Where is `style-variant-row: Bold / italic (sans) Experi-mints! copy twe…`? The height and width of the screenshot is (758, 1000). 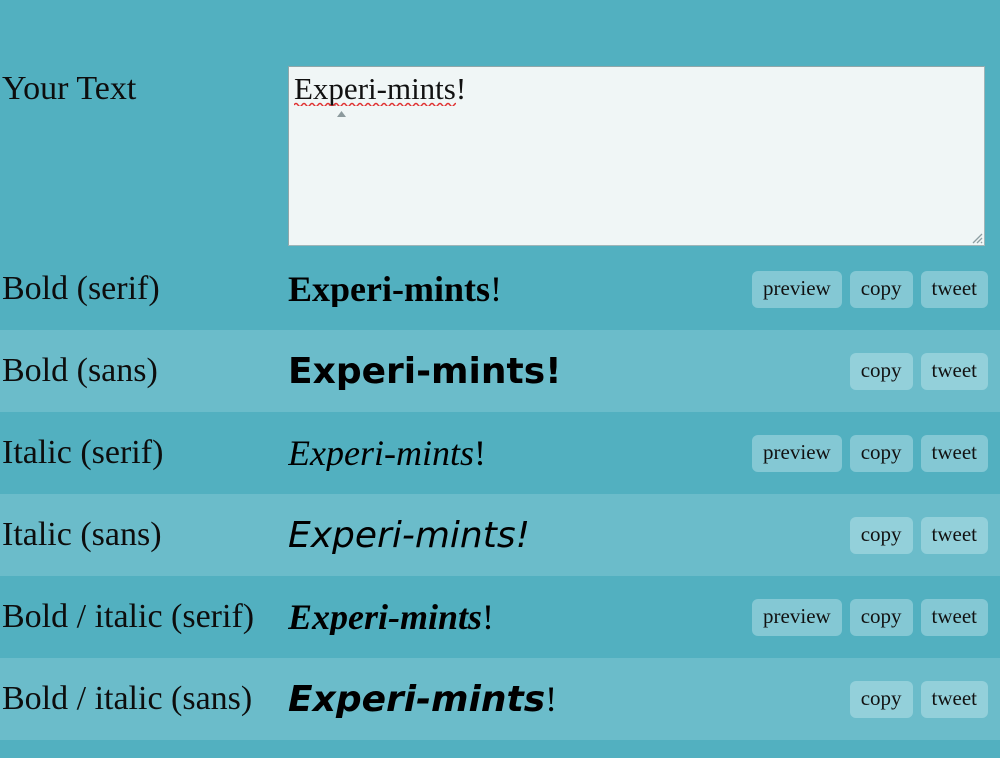
style-variant-row: Bold / italic (sans) Experi-mints! copy twe… is located at coordinates (500, 699).